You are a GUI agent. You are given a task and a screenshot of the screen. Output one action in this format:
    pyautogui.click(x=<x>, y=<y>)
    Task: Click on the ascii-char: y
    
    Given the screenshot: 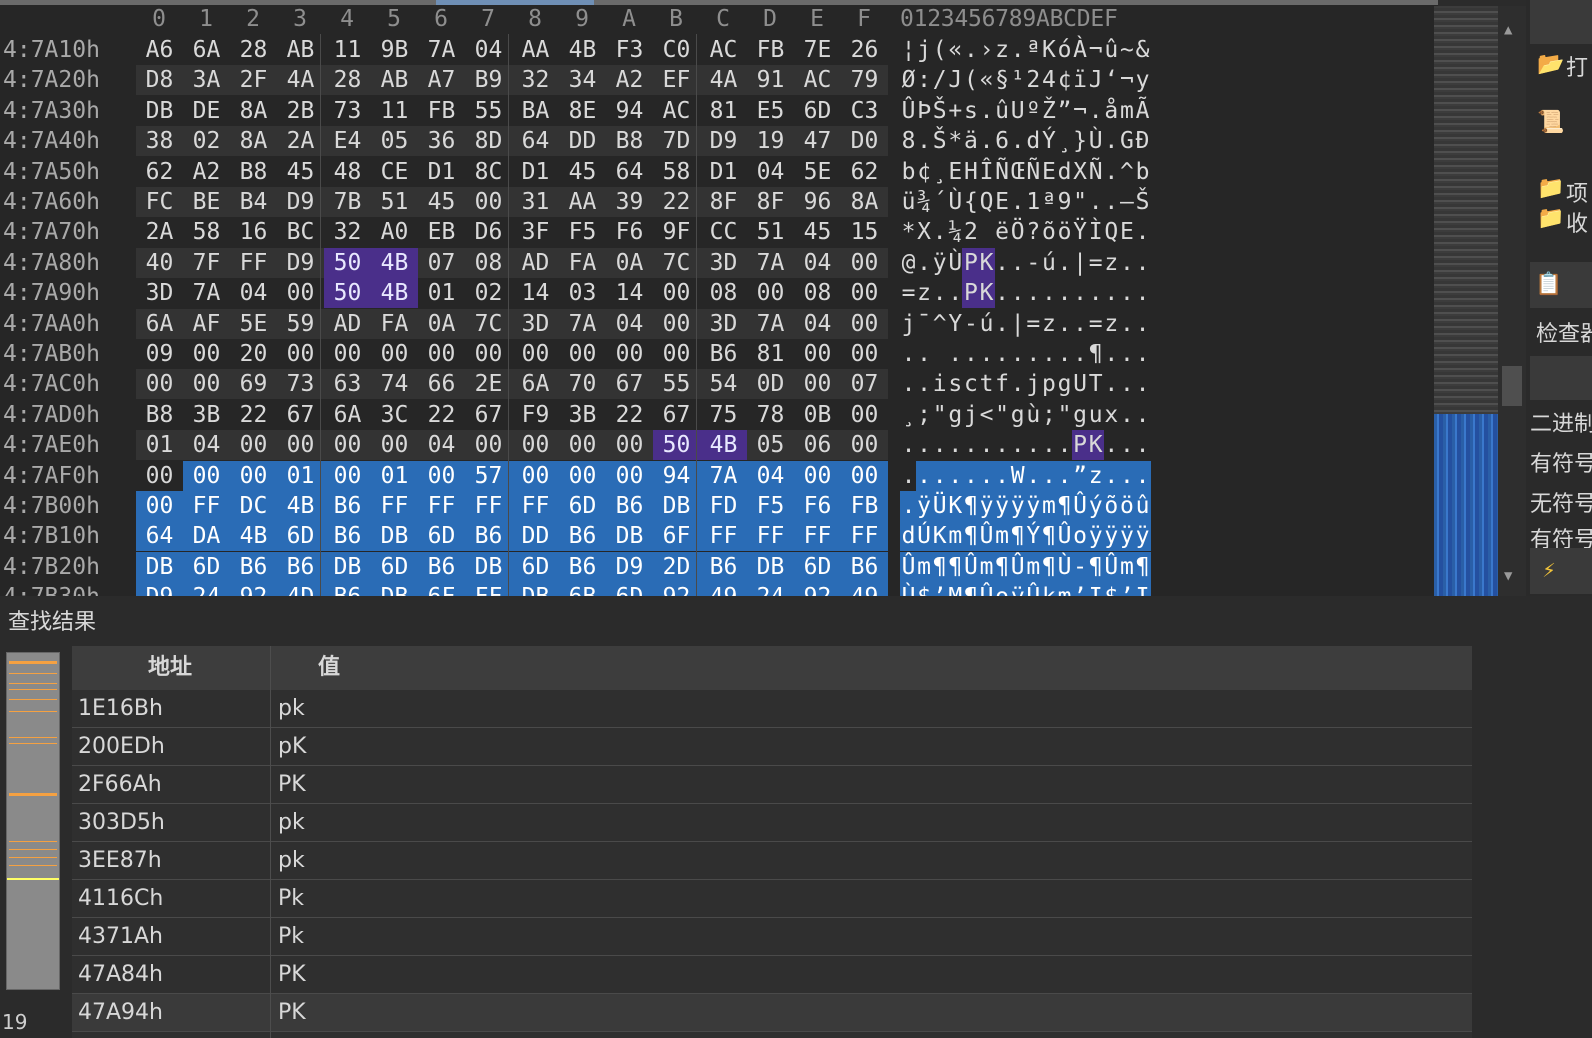 What is the action you would take?
    pyautogui.click(x=1142, y=80)
    